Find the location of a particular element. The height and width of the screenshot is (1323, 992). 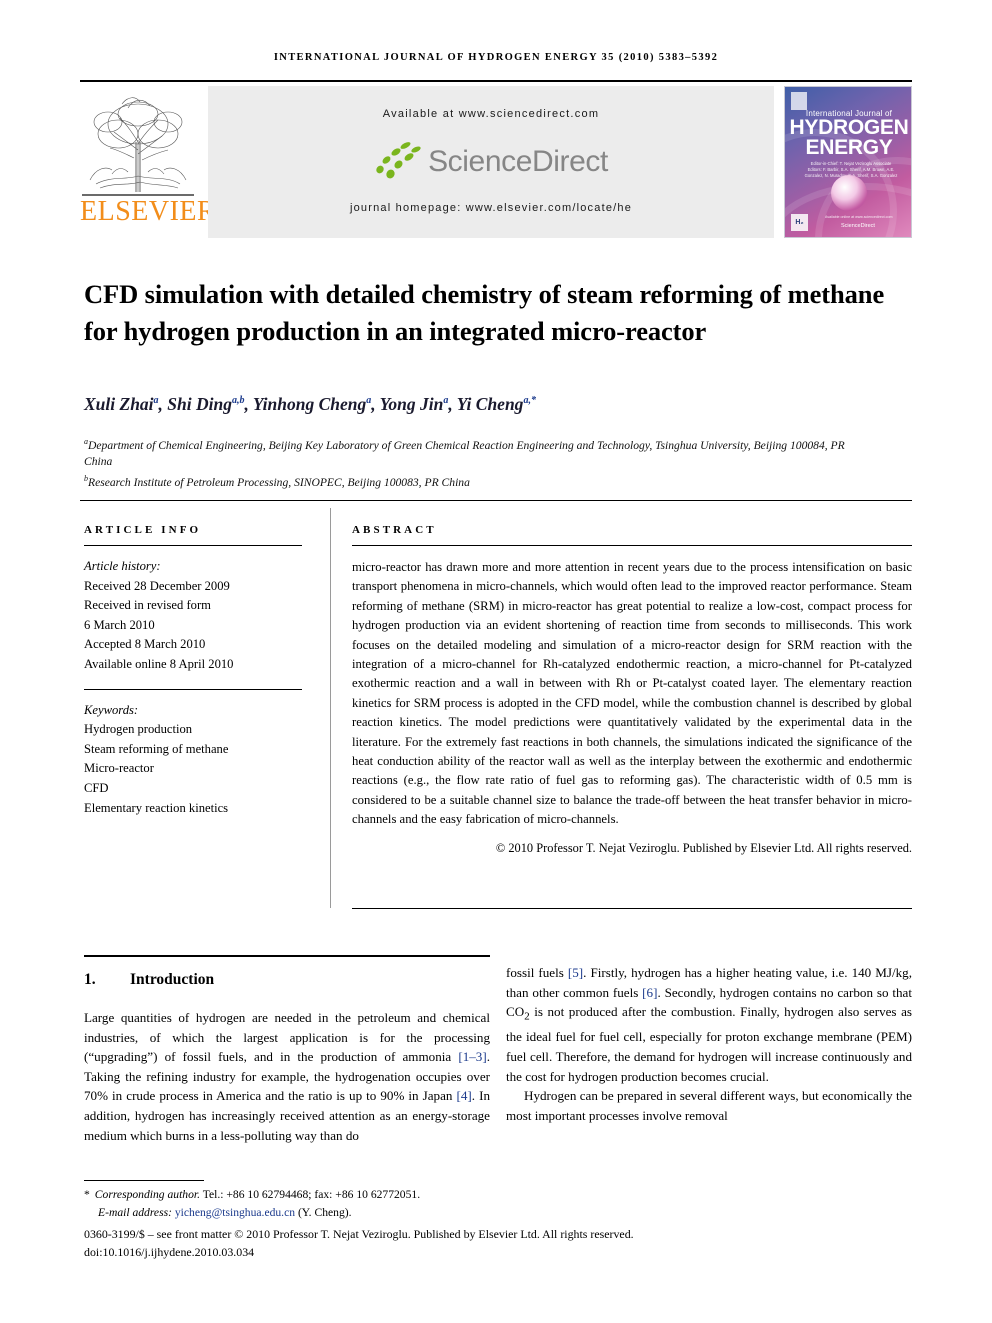

info-abstract-divider is located at coordinates (330, 708).